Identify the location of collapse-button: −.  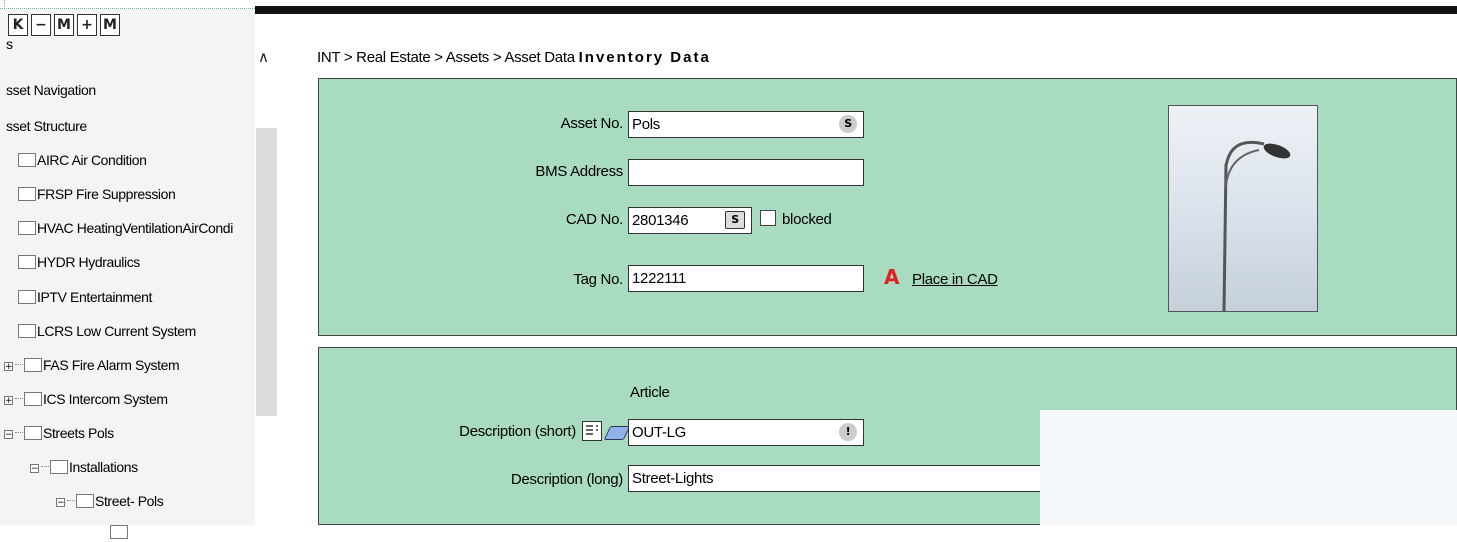
(41, 25).